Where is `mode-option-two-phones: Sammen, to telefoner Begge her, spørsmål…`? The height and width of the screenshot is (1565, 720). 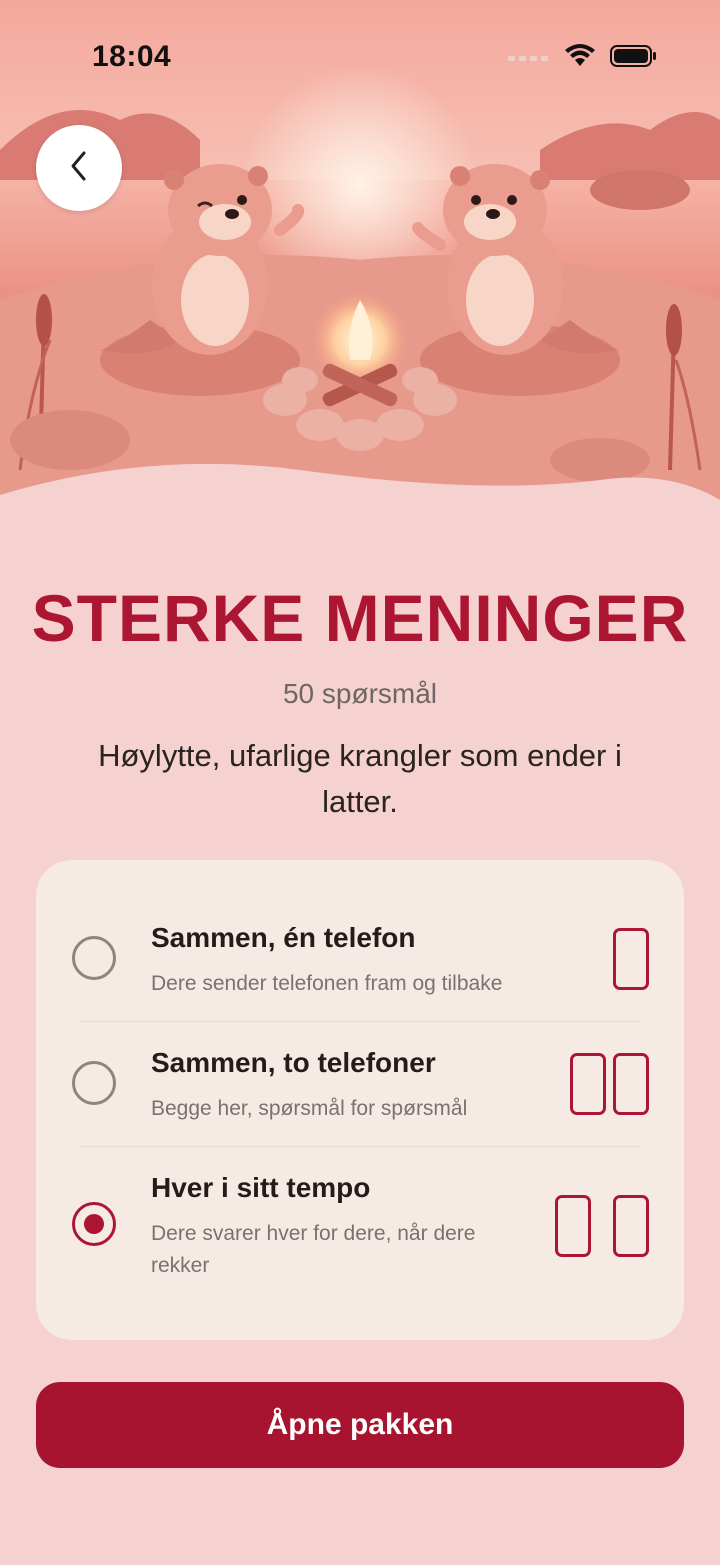
mode-option-two-phones: Sammen, to telefoner Begge her, spørsmål… is located at coordinates (360, 1085).